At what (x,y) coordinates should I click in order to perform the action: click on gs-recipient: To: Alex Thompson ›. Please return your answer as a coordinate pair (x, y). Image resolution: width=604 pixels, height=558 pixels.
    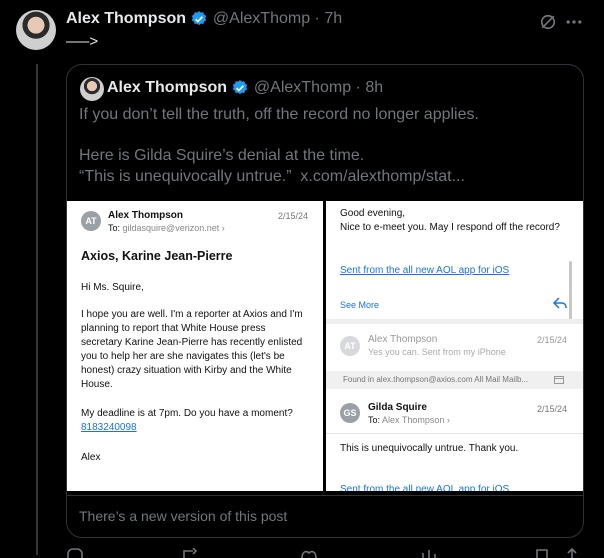
    Looking at the image, I should click on (409, 420).